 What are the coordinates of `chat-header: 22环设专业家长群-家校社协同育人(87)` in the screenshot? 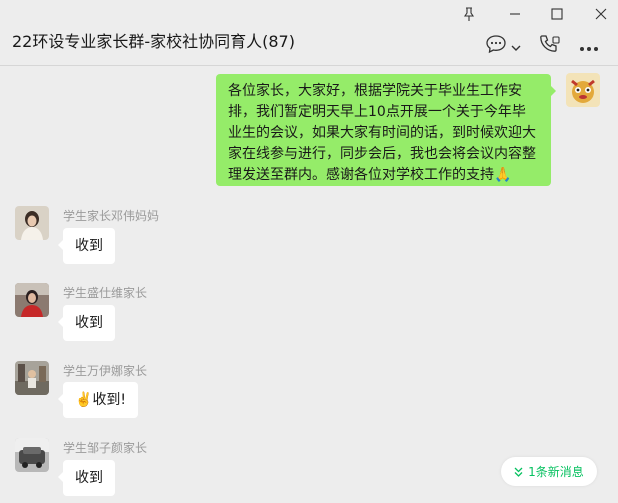 It's located at (309, 33).